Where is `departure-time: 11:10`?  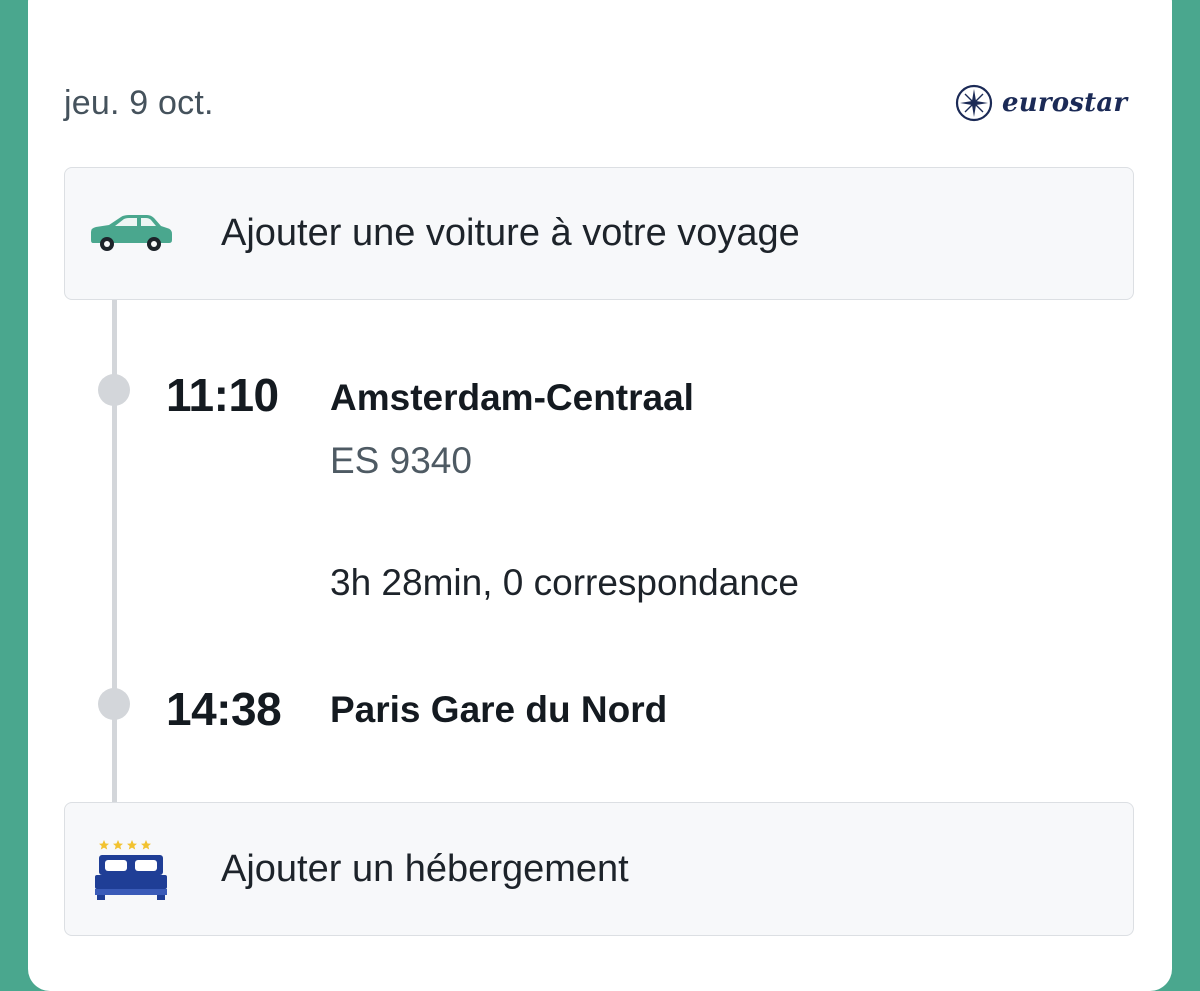
departure-time: 11:10 is located at coordinates (222, 395).